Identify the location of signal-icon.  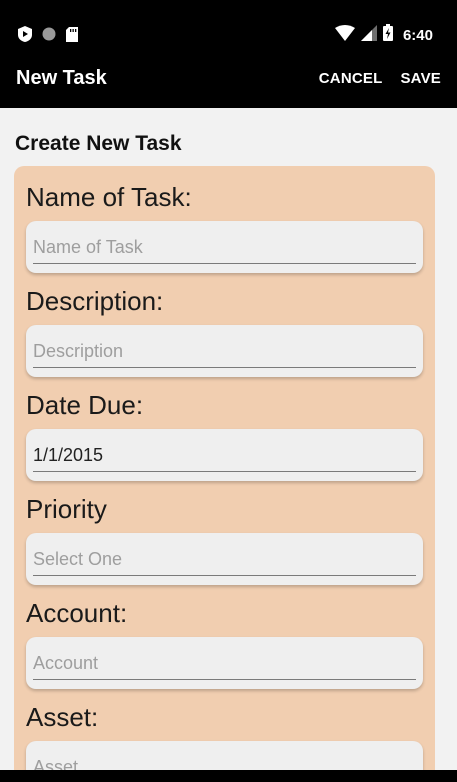
(368, 35).